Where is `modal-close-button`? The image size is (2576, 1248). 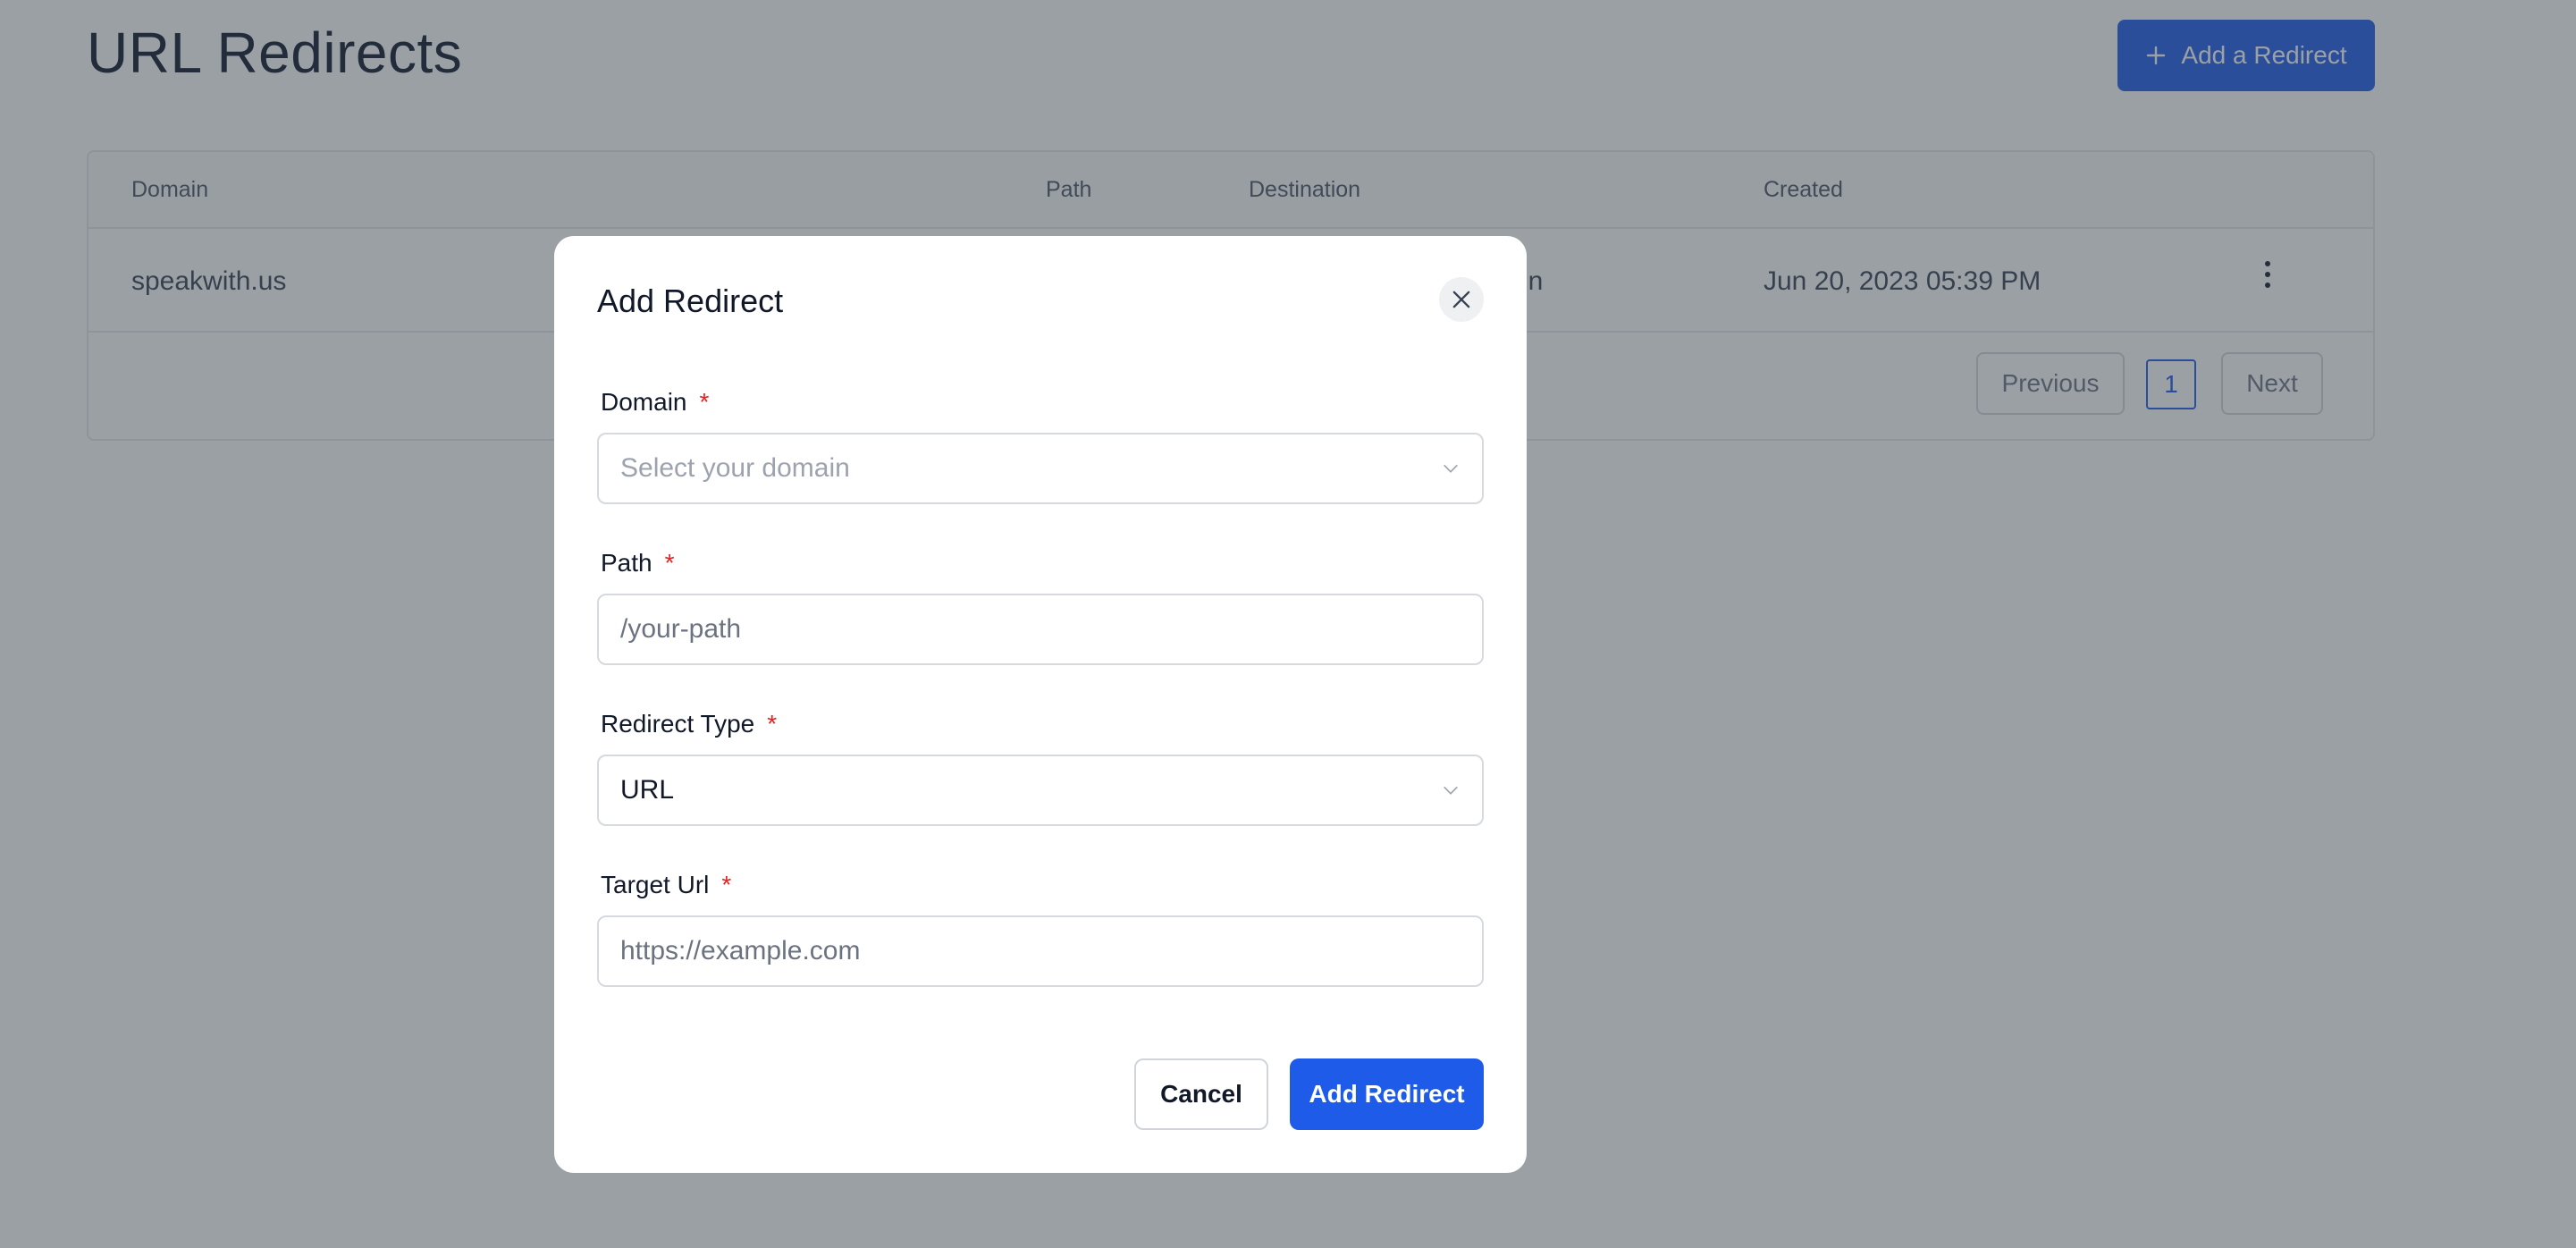
modal-close-button is located at coordinates (1462, 299).